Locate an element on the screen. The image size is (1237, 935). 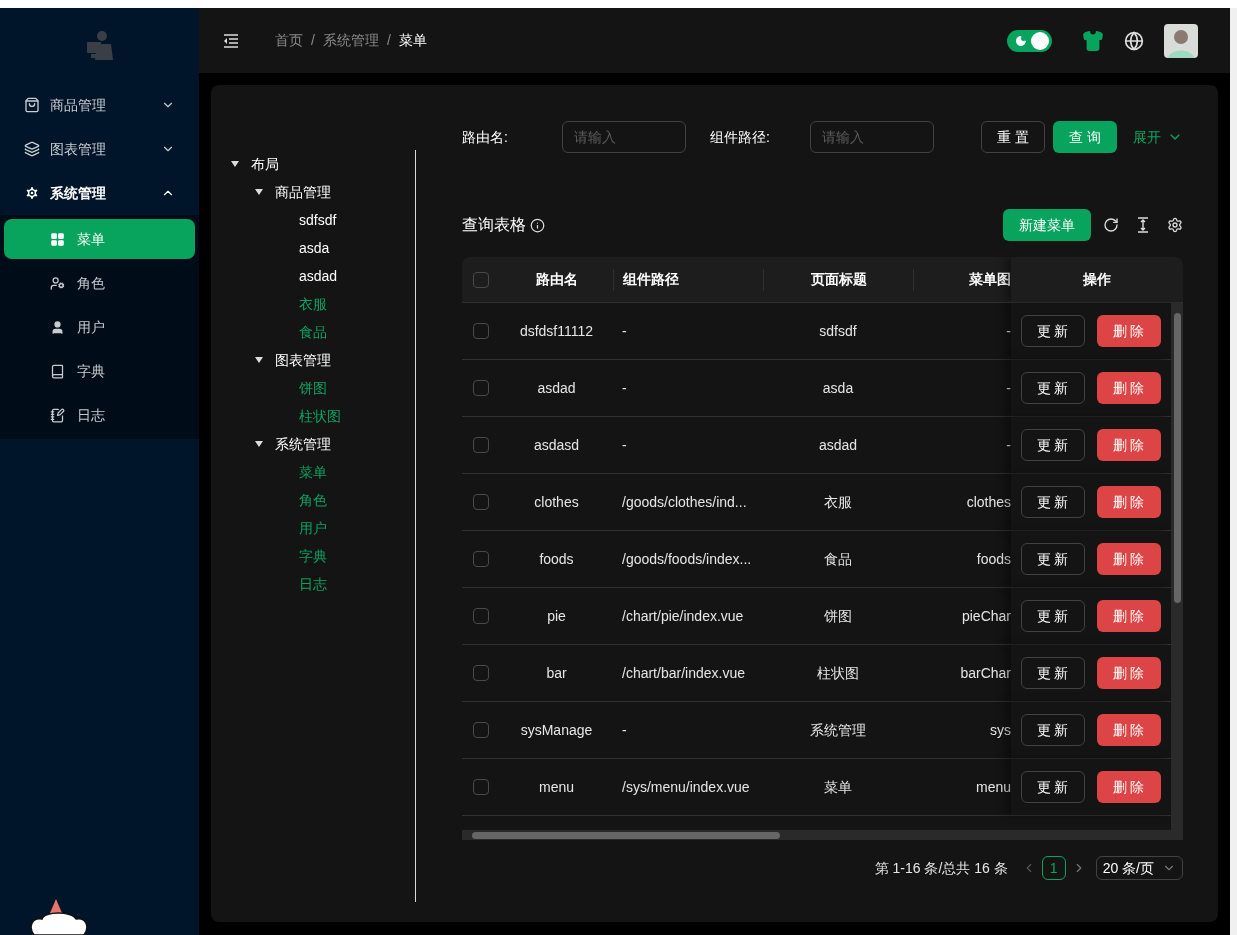
page-button: 1 is located at coordinates (1053, 868).